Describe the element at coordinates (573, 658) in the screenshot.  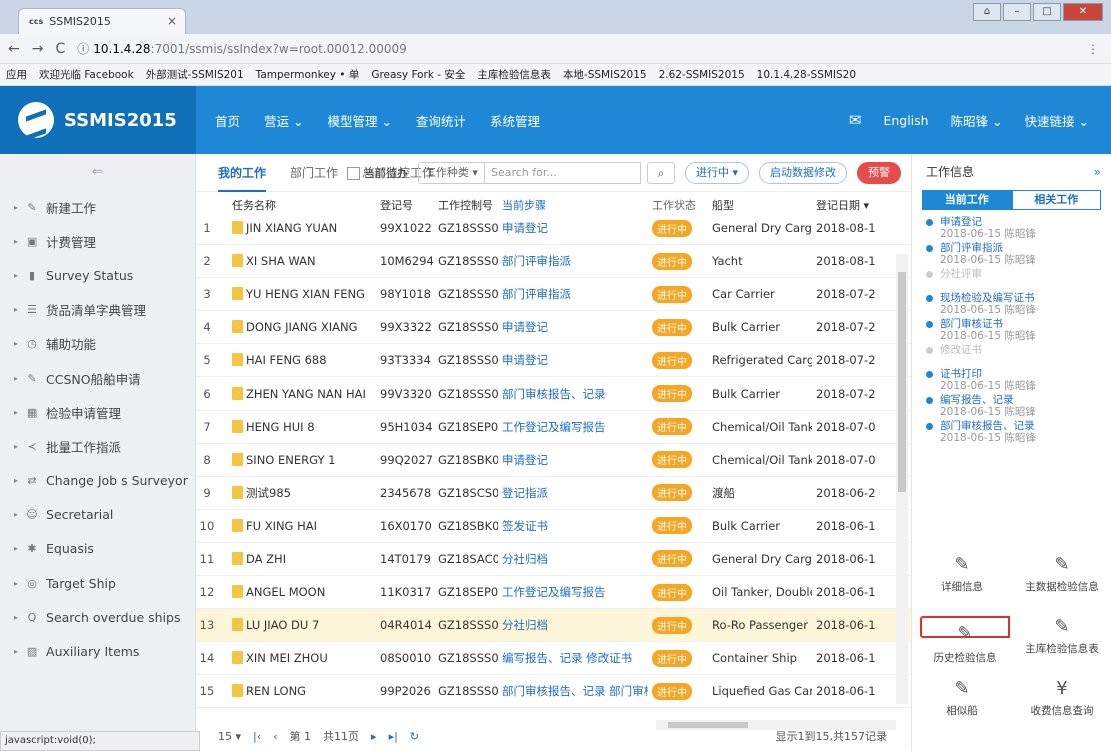
I see `cell-step: 编写报告、记录 修改证书` at that location.